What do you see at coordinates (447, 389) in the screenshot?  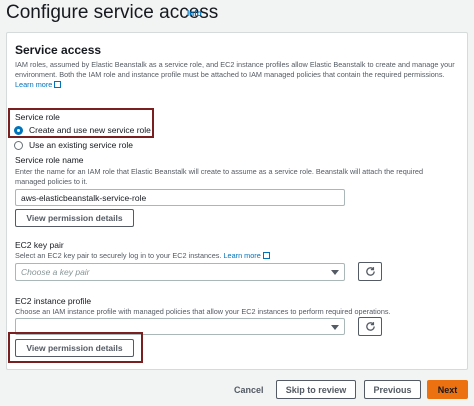 I see `next-button: Next` at bounding box center [447, 389].